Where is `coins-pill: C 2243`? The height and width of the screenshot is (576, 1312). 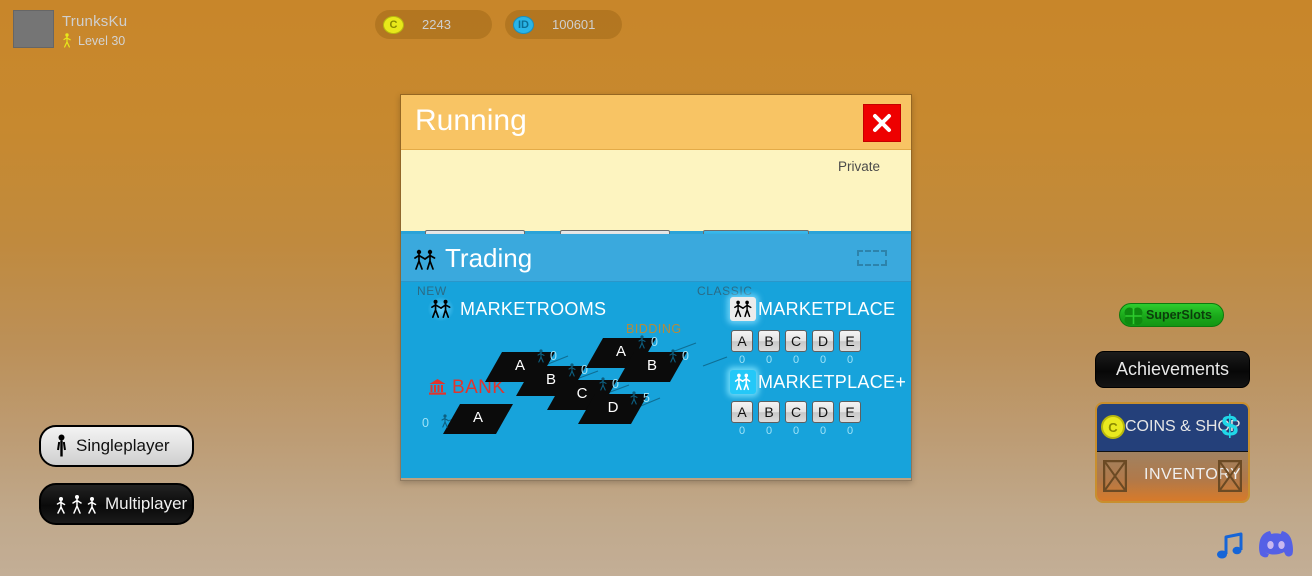
coins-pill: C 2243 is located at coordinates (433, 24).